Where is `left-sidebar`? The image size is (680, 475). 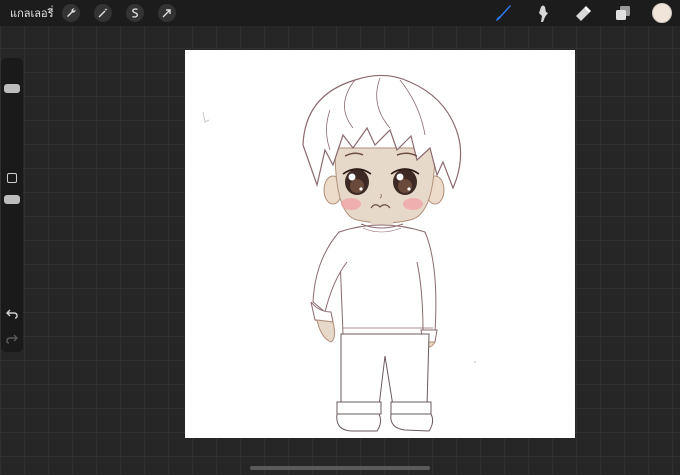 left-sidebar is located at coordinates (12, 205).